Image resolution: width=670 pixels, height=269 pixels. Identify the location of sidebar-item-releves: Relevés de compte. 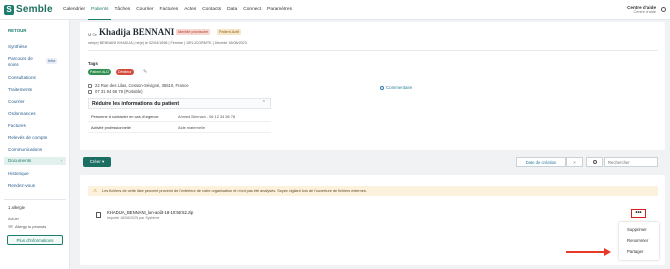
(37, 137).